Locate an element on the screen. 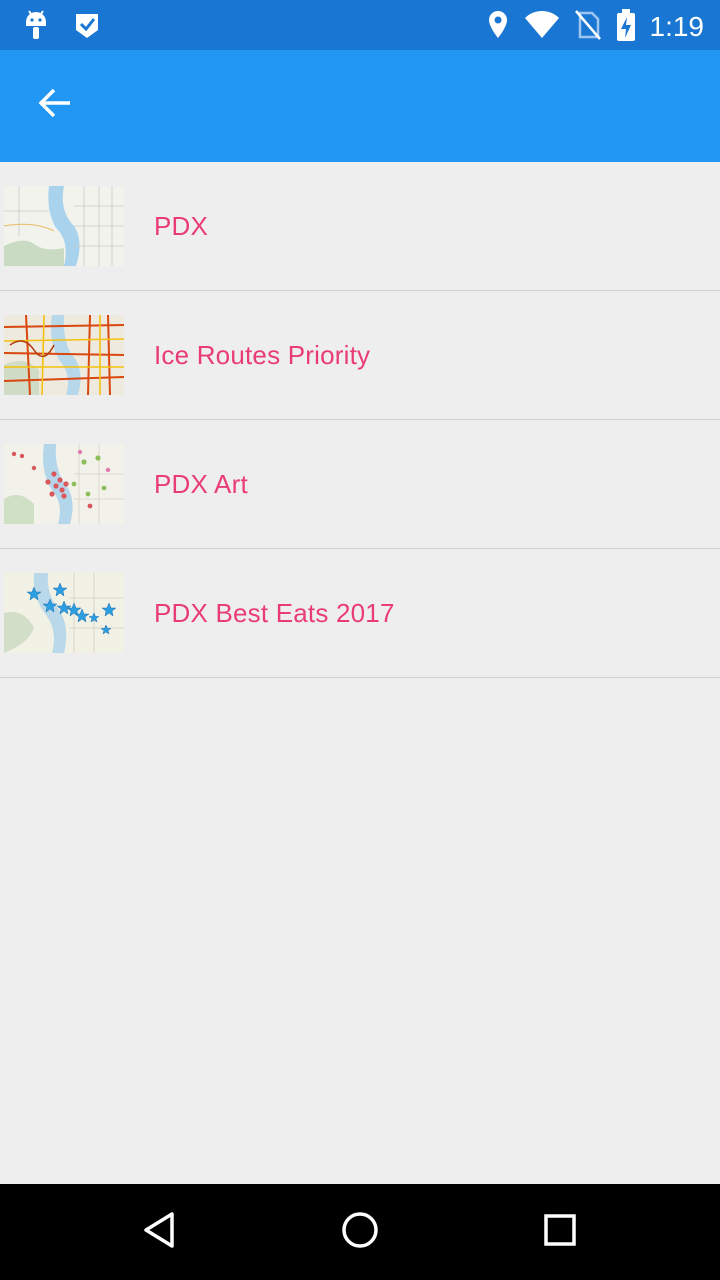 The image size is (720, 1280). nav-recents-button is located at coordinates (560, 1232).